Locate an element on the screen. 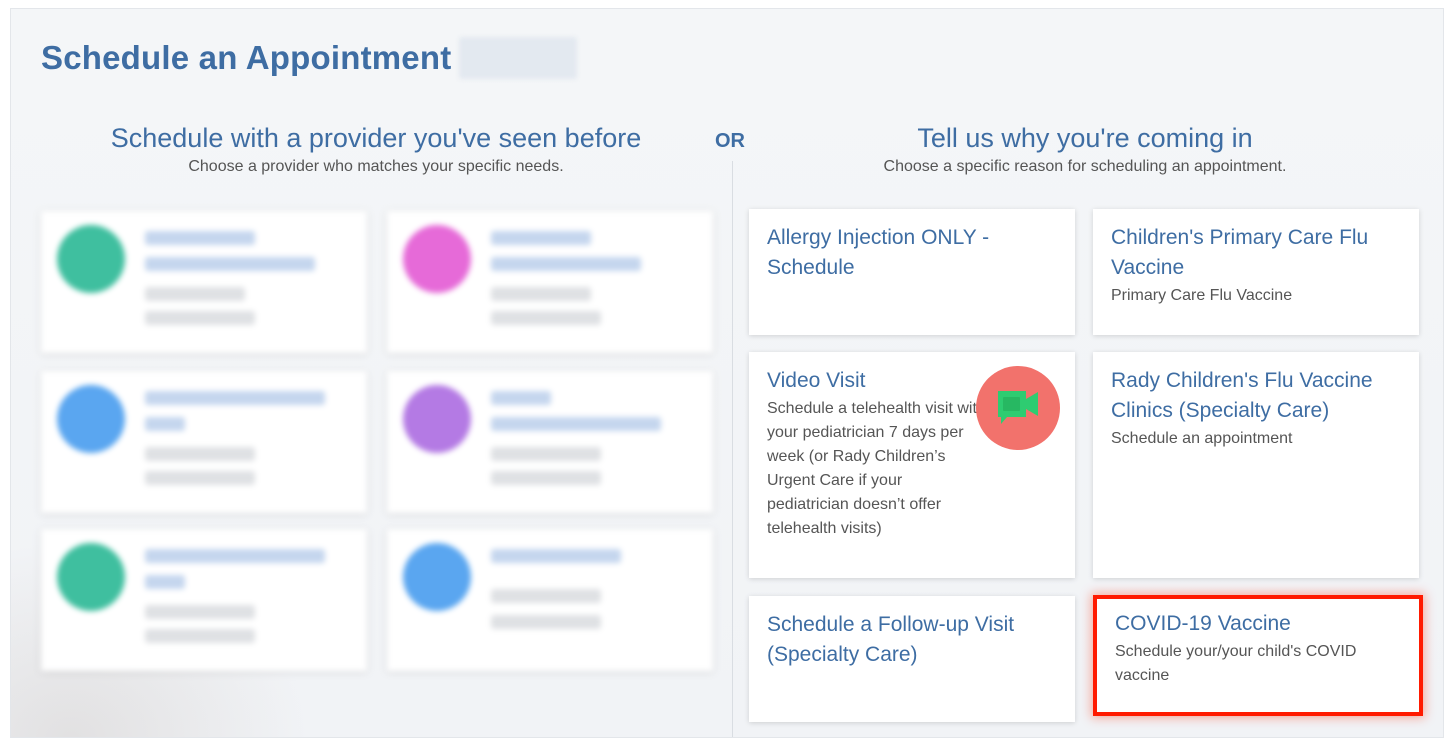 Image resolution: width=1450 pixels, height=742 pixels. reason-card-allergy-injection: Allergy Injection ONLY - Schedule is located at coordinates (912, 272).